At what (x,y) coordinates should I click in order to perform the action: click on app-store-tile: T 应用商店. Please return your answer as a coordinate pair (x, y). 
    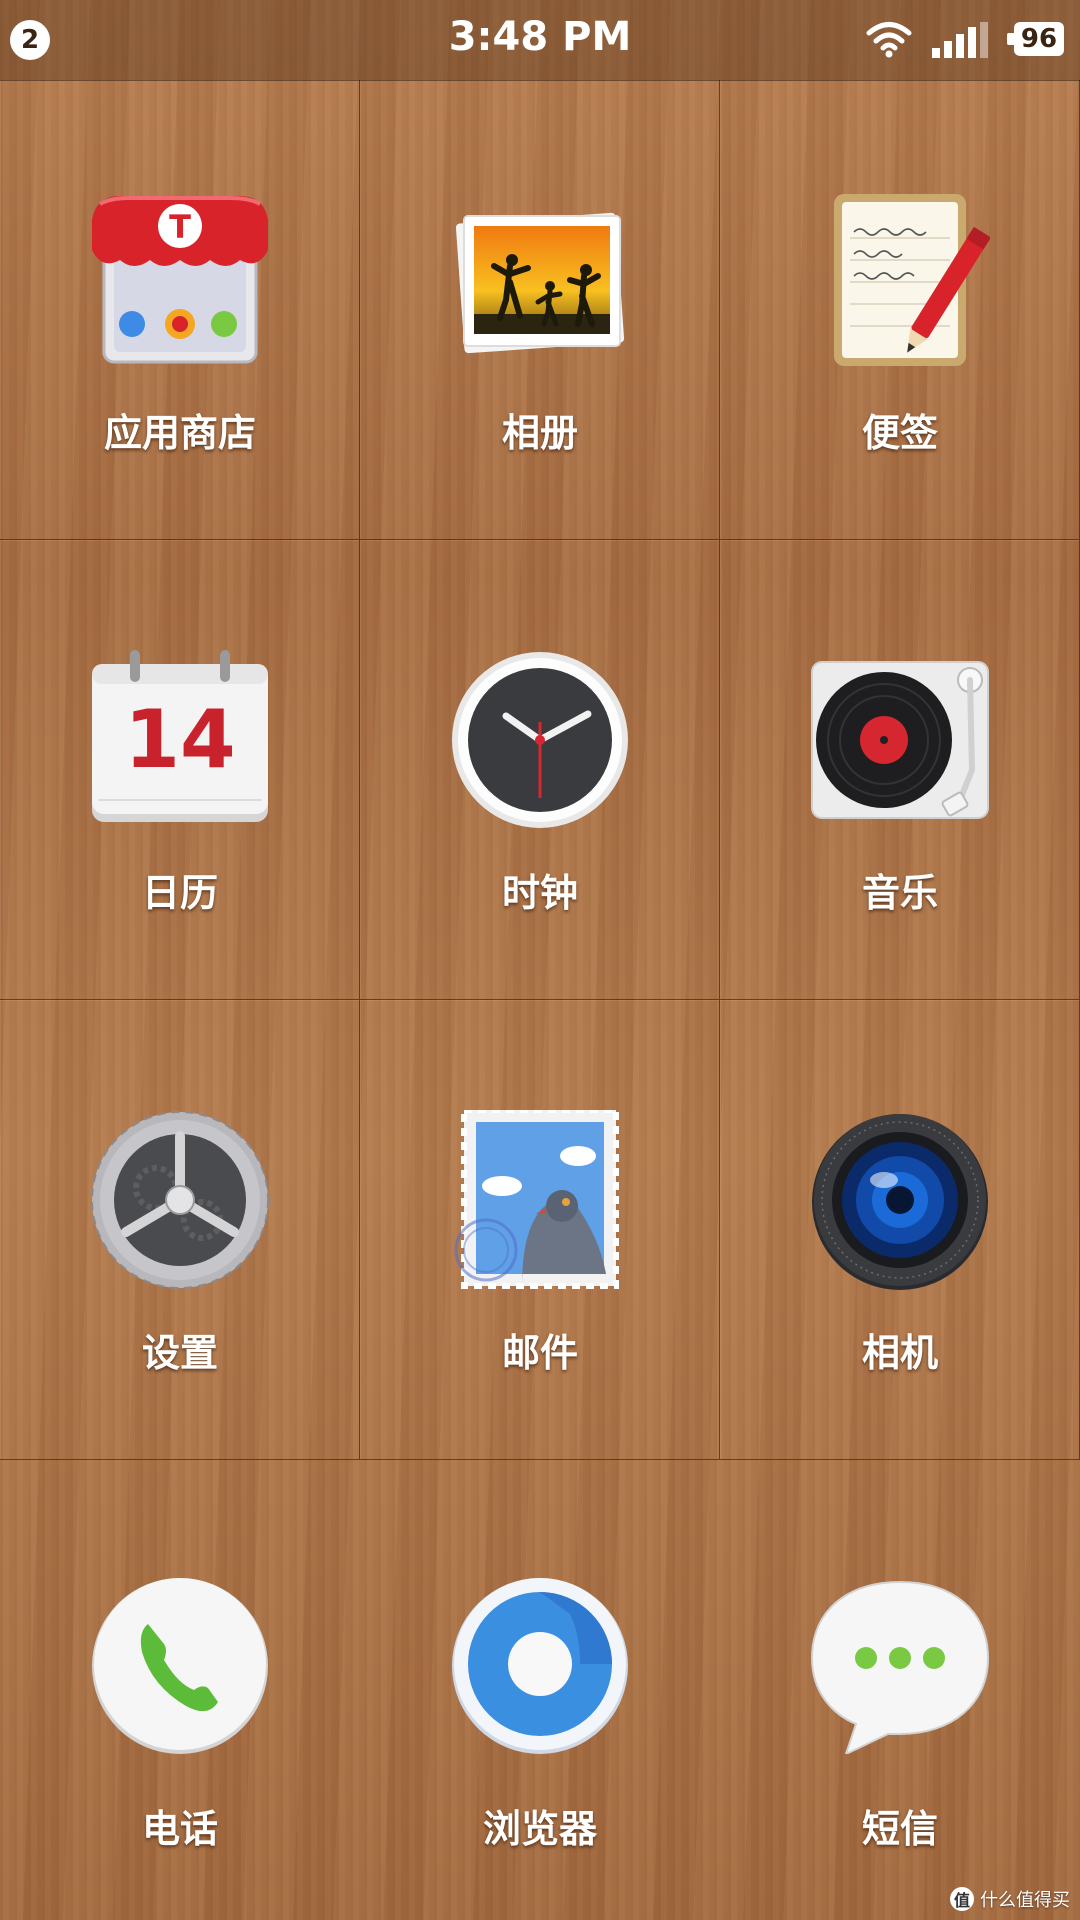
    Looking at the image, I should click on (180, 310).